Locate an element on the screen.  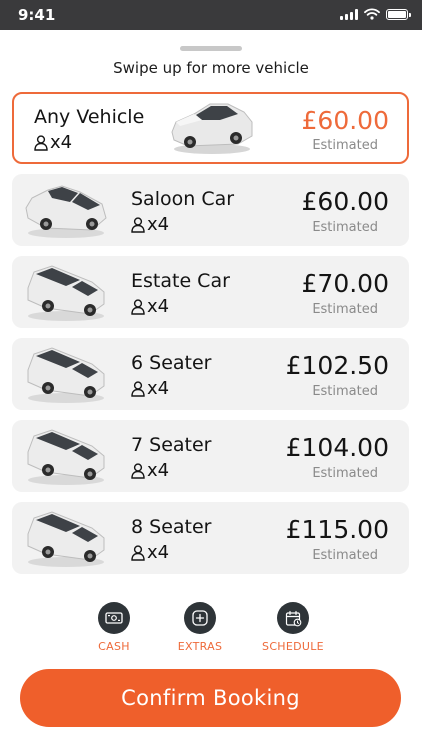
vehicle-option-estate-car: Estate Car x4 £70.00 Estimated is located at coordinates (210, 292).